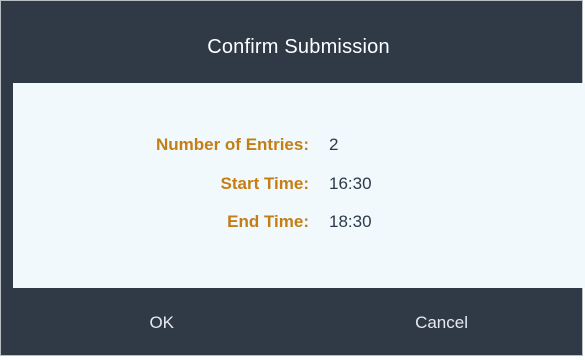 The image size is (585, 360). I want to click on field-value-number-of-entries: 2, so click(334, 144).